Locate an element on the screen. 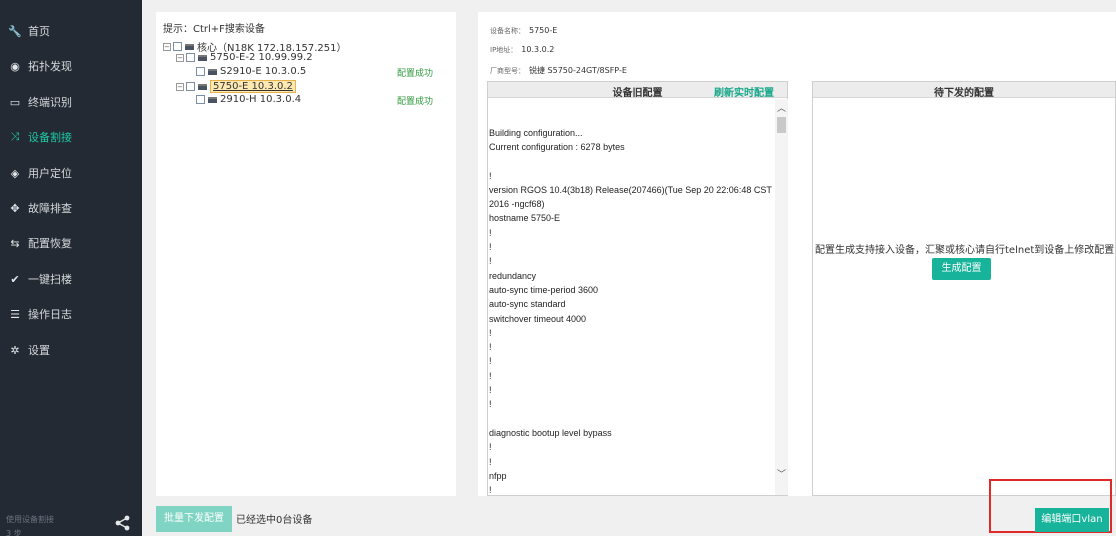 The width and height of the screenshot is (1116, 536). sidebar-item-label: 配置恢复 is located at coordinates (50, 243).